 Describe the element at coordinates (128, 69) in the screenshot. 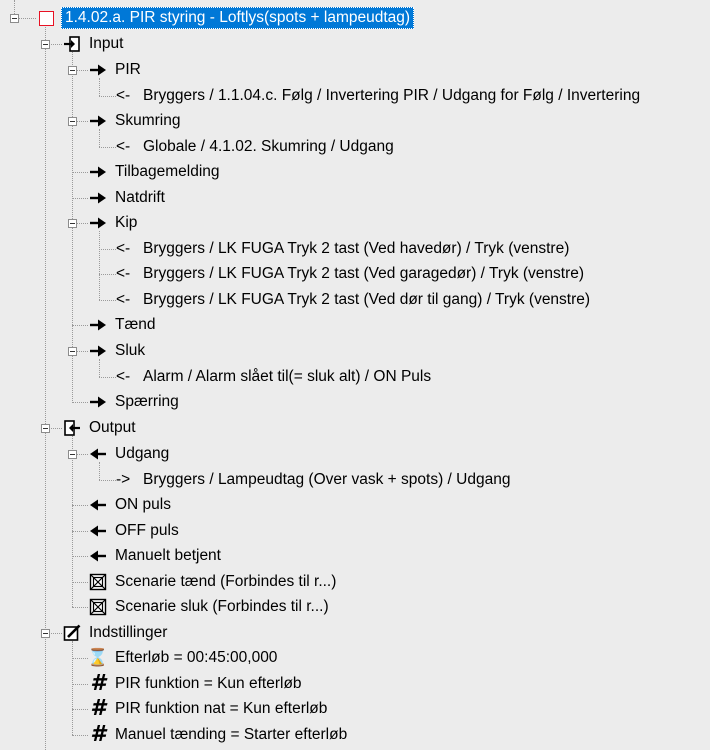

I see `tree-node-label: PIR` at that location.